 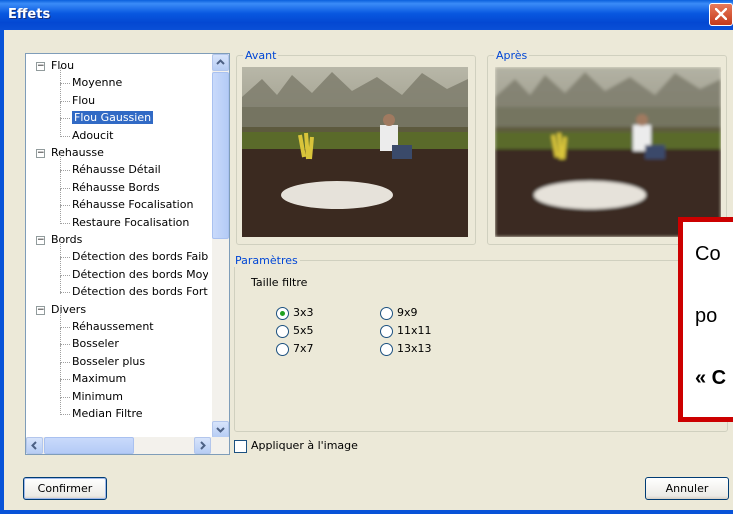 I want to click on close-button, so click(x=721, y=14).